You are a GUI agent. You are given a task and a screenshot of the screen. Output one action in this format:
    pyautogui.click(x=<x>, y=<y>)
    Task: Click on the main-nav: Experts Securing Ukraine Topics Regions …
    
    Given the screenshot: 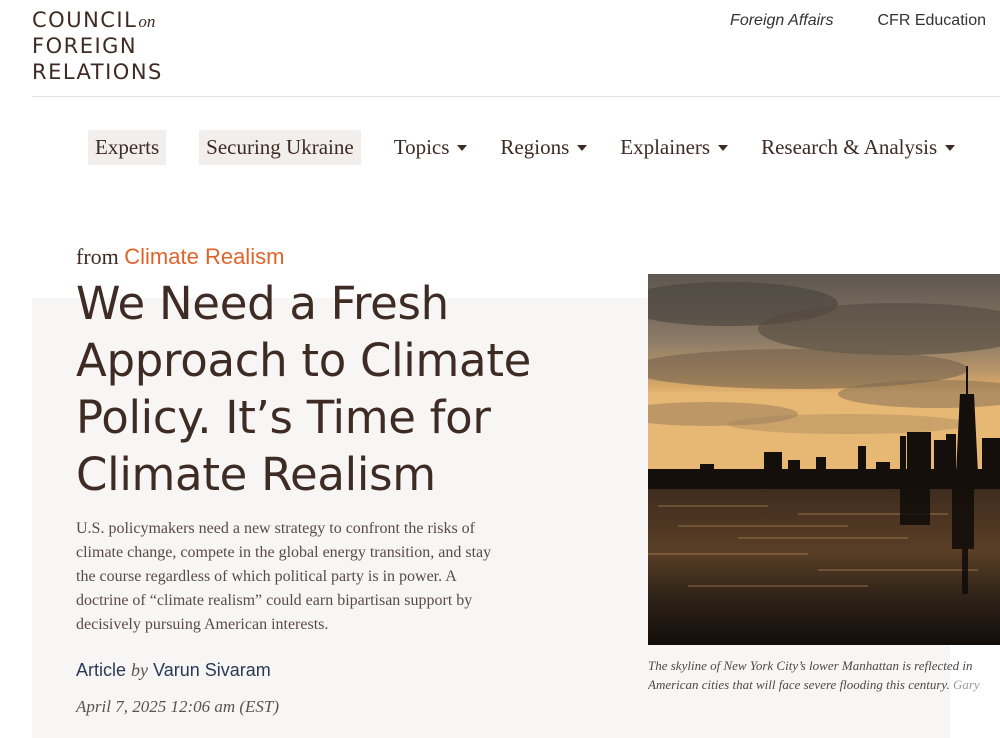 What is the action you would take?
    pyautogui.click(x=522, y=147)
    